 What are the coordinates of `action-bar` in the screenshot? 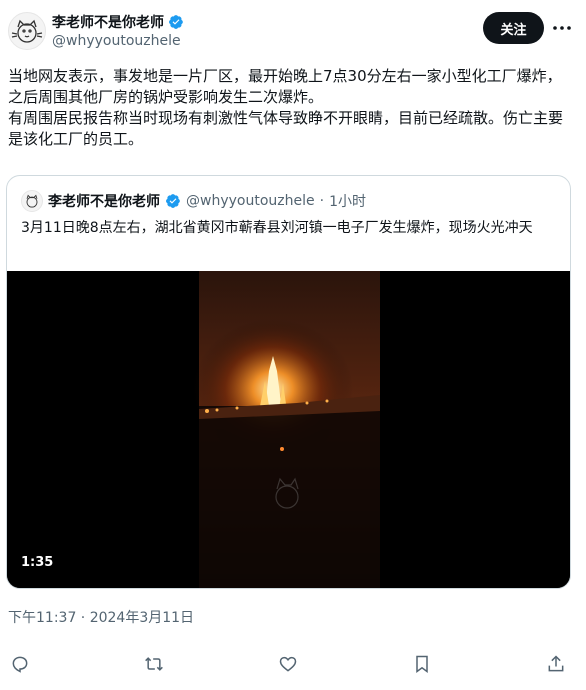 It's located at (293, 666).